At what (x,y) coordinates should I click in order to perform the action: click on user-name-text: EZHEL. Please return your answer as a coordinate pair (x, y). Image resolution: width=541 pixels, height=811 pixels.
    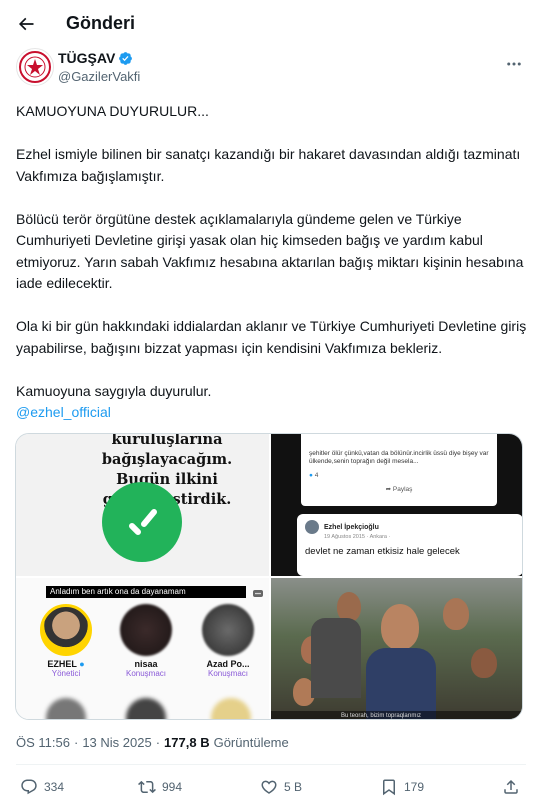
    Looking at the image, I should click on (62, 664).